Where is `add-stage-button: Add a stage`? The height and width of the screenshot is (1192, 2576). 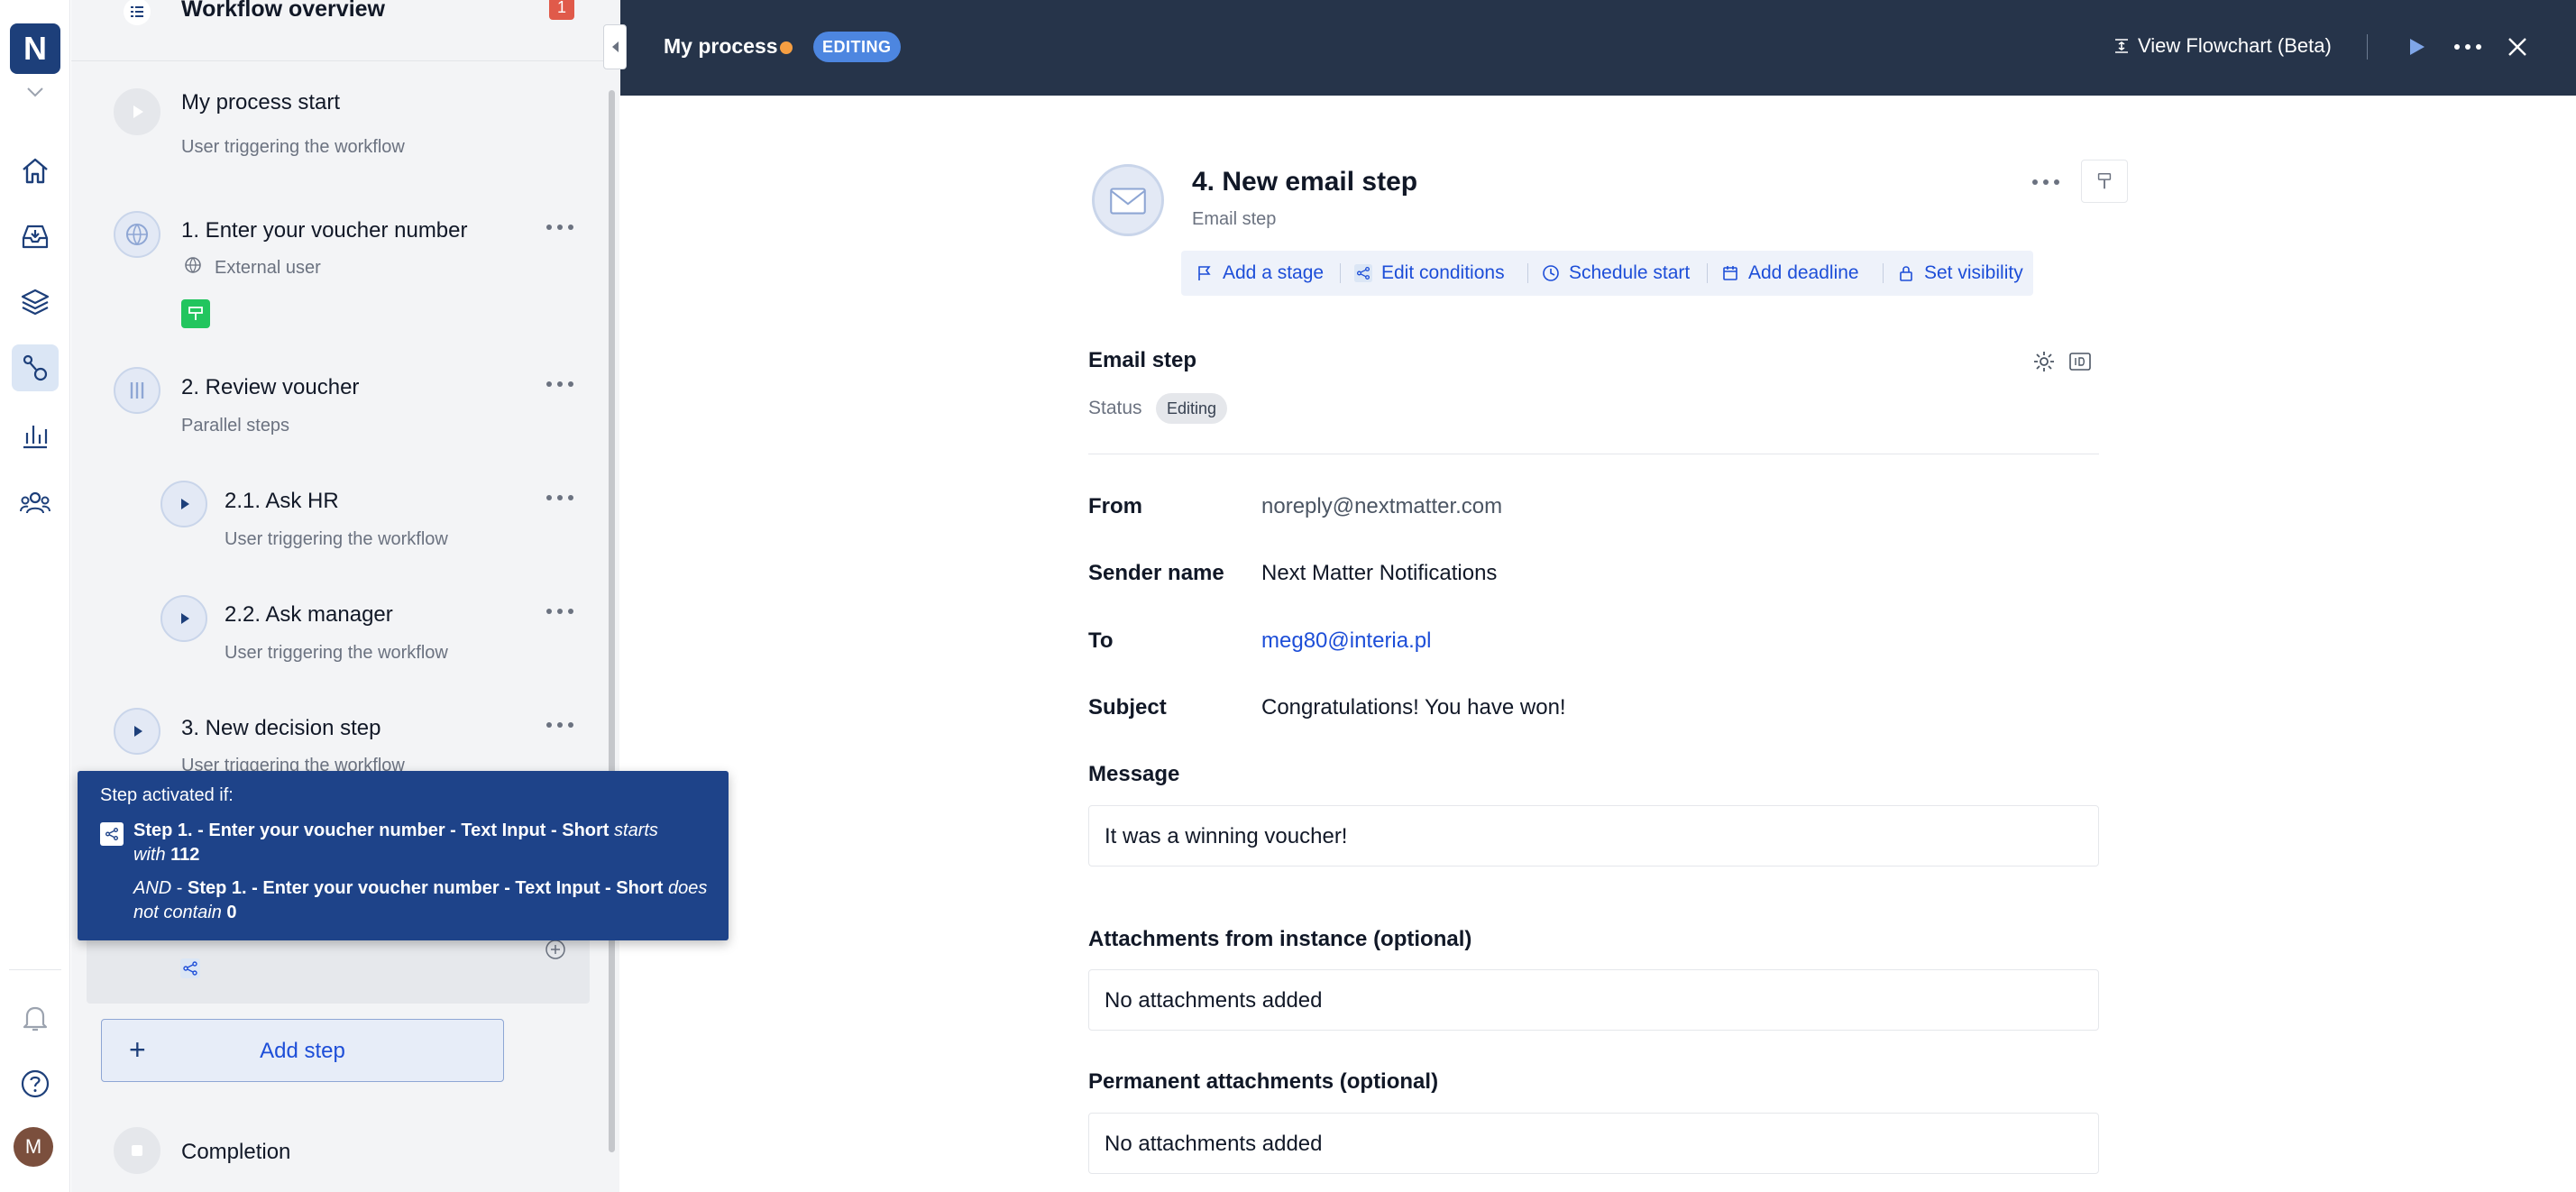
add-stage-button: Add a stage is located at coordinates (1260, 274).